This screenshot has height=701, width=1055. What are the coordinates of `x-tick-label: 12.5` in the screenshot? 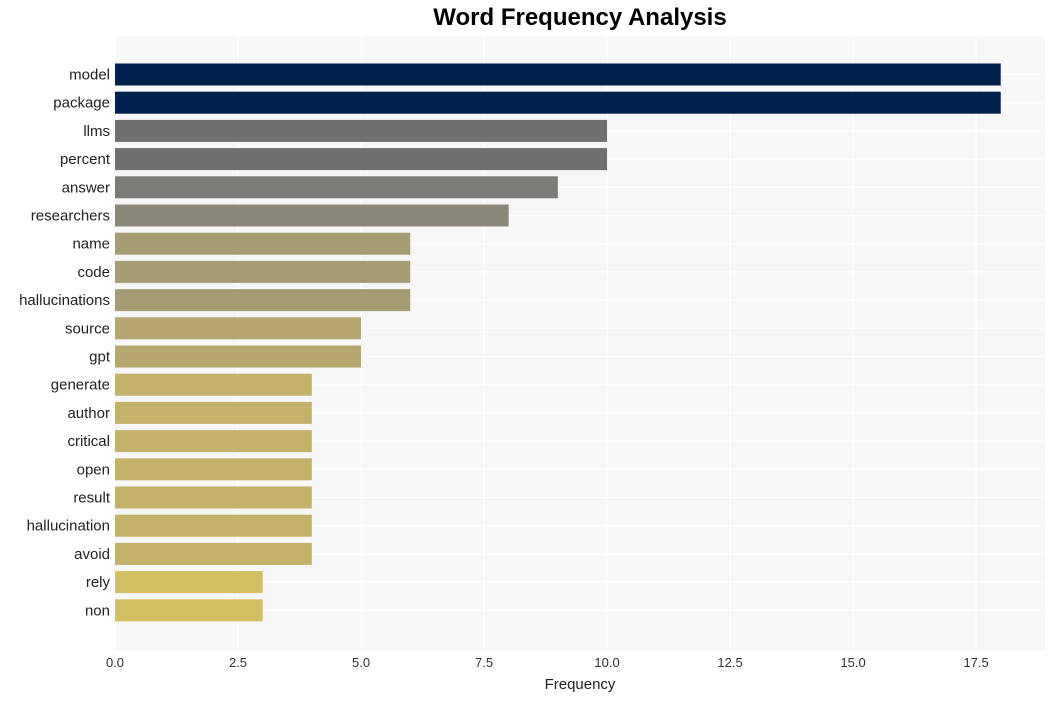 It's located at (729, 662).